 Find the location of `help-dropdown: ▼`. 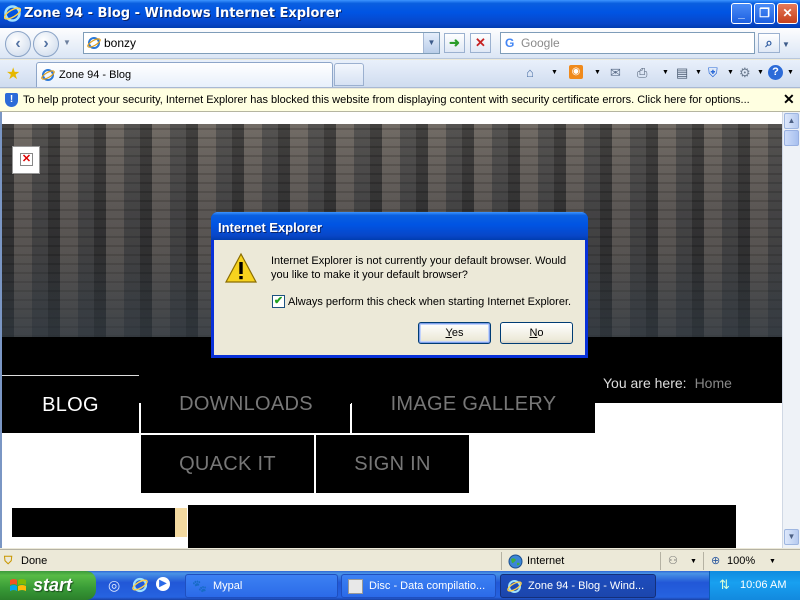

help-dropdown: ▼ is located at coordinates (790, 72).